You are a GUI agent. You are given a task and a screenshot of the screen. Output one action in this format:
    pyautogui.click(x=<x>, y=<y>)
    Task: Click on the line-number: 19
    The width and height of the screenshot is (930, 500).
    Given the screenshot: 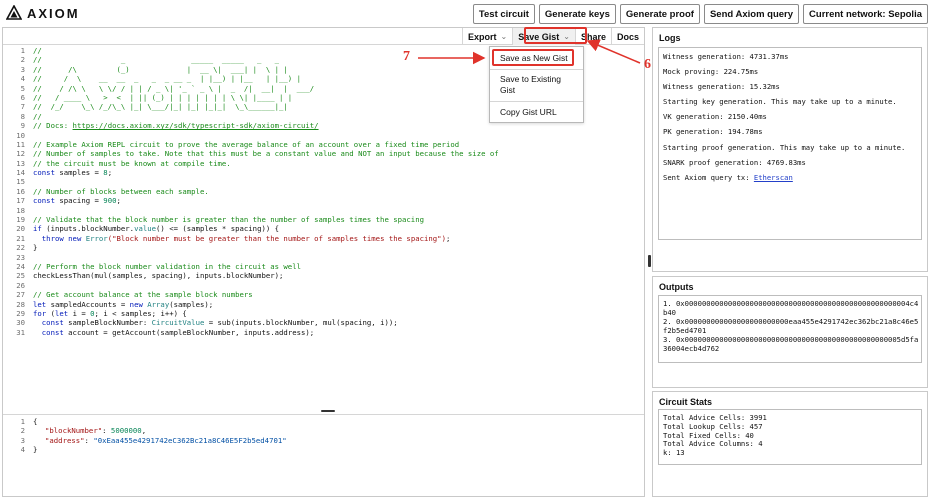 What is the action you would take?
    pyautogui.click(x=20, y=220)
    